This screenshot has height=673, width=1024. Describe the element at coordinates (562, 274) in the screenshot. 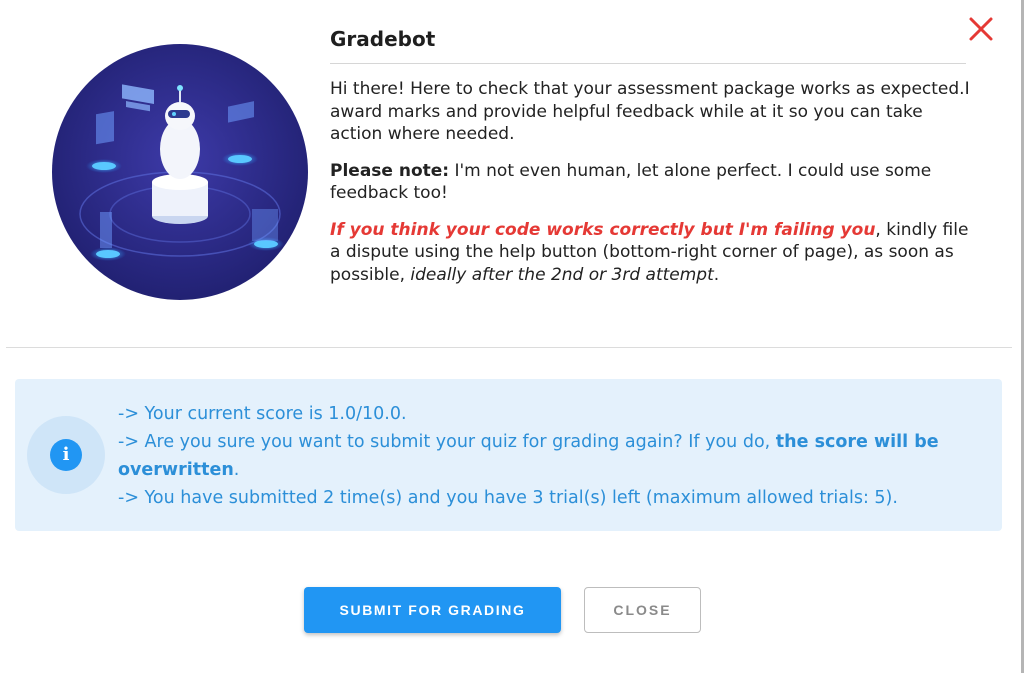

I see `dispute-italic: ideally after the 2nd or 3rd attempt` at that location.